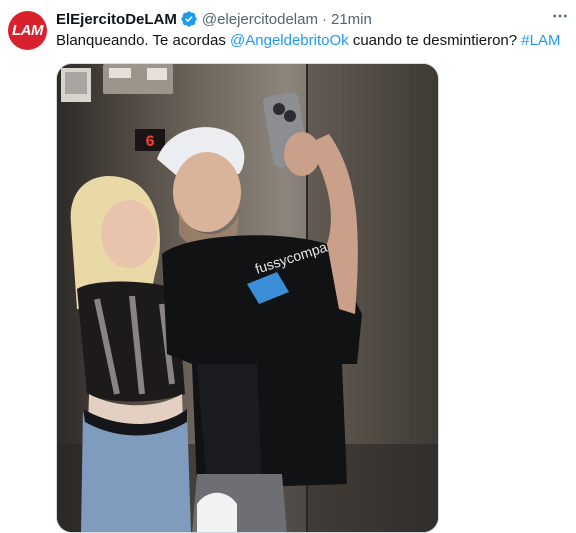 This screenshot has height=533, width=576. Describe the element at coordinates (260, 19) in the screenshot. I see `account-handle: @elejercitodelam` at that location.